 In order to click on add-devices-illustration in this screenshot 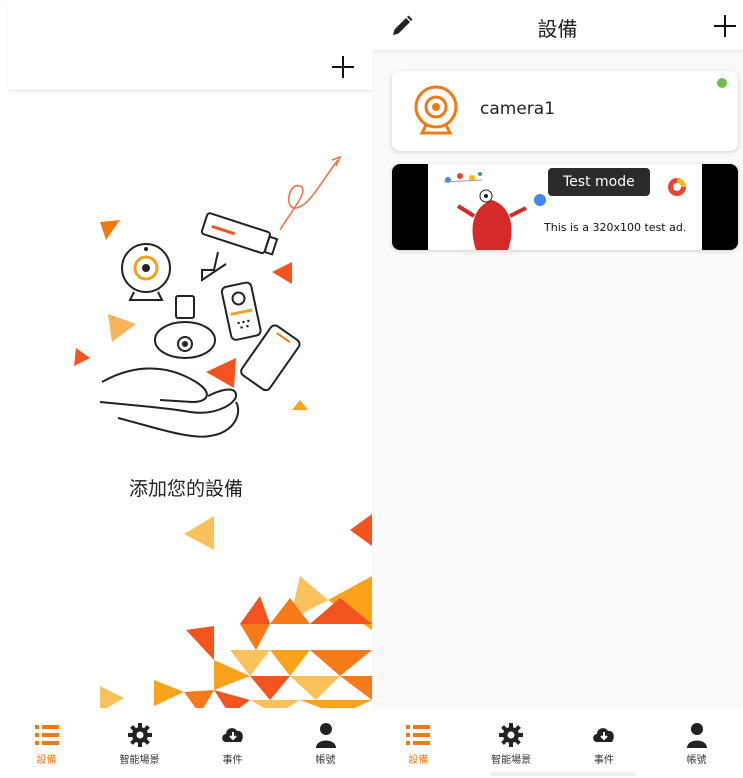, I will do `click(208, 296)`.